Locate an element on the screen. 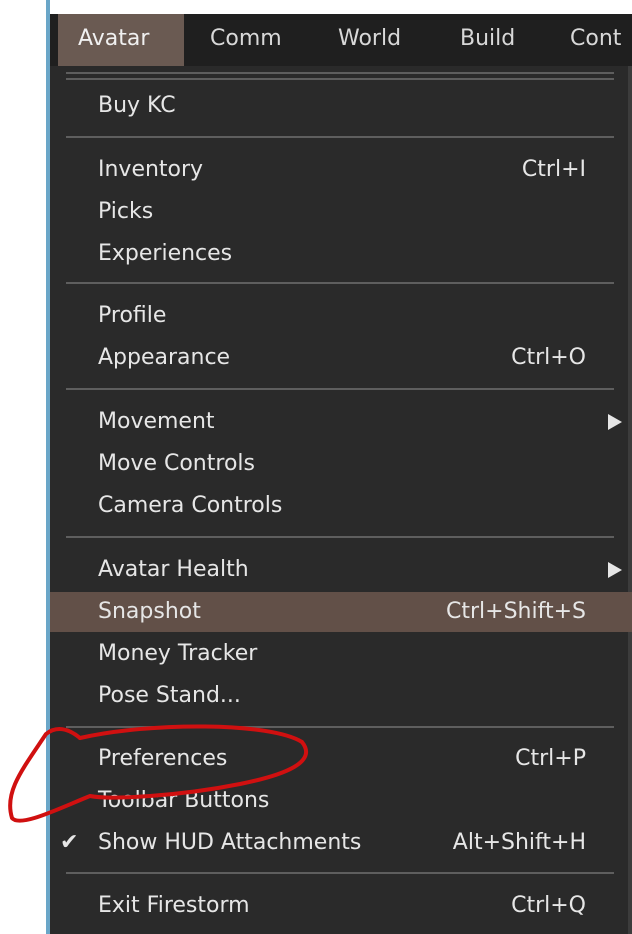  menu-item-toolbar-buttons: Toolbar Buttons is located at coordinates (341, 801).